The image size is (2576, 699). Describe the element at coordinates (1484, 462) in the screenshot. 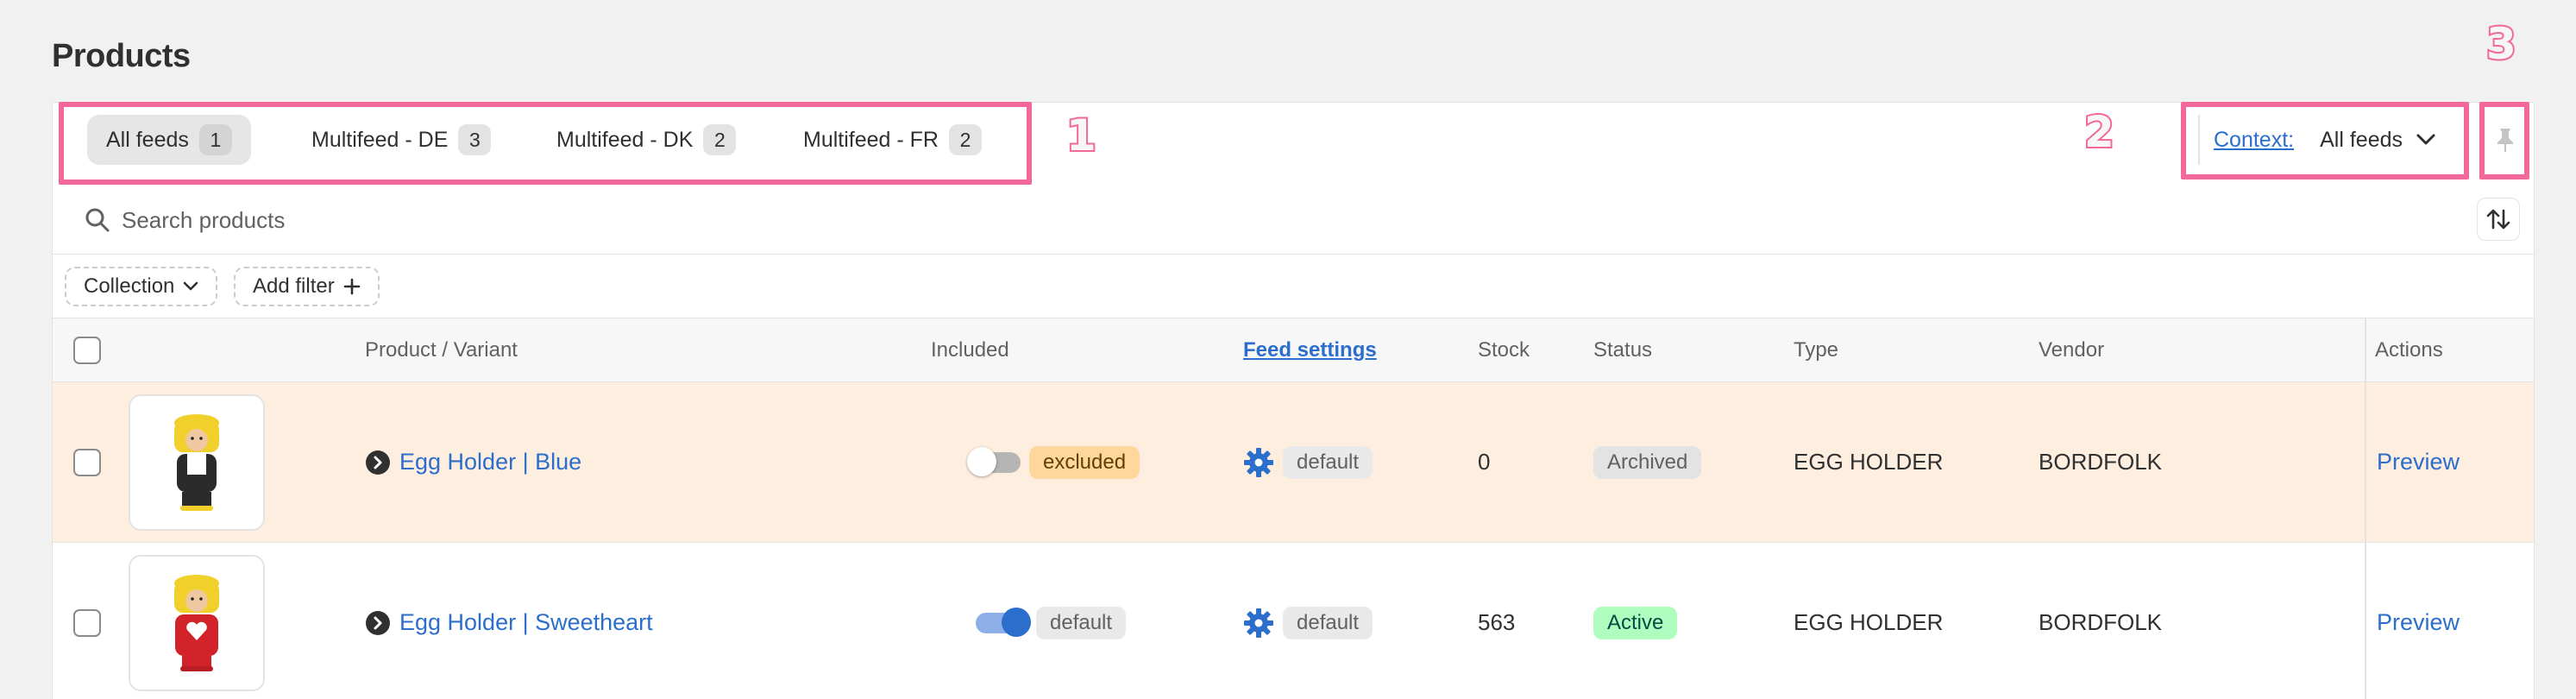

I see `stock-value: 0` at that location.